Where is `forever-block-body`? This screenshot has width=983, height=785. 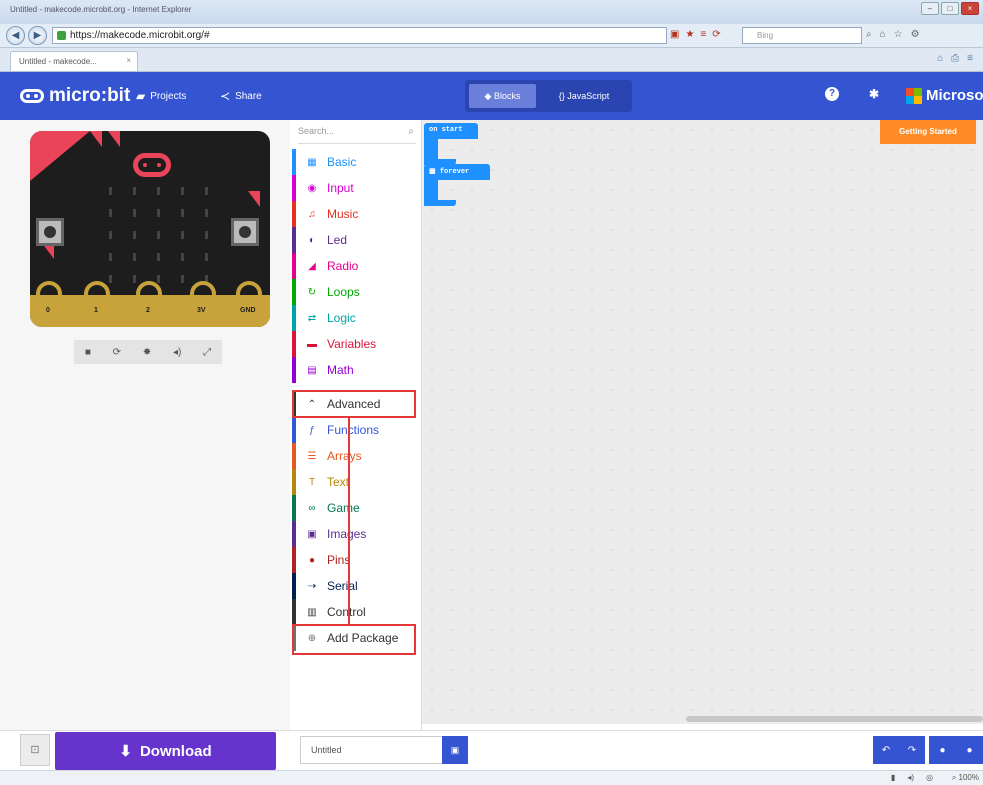
forever-block-body is located at coordinates (440, 193).